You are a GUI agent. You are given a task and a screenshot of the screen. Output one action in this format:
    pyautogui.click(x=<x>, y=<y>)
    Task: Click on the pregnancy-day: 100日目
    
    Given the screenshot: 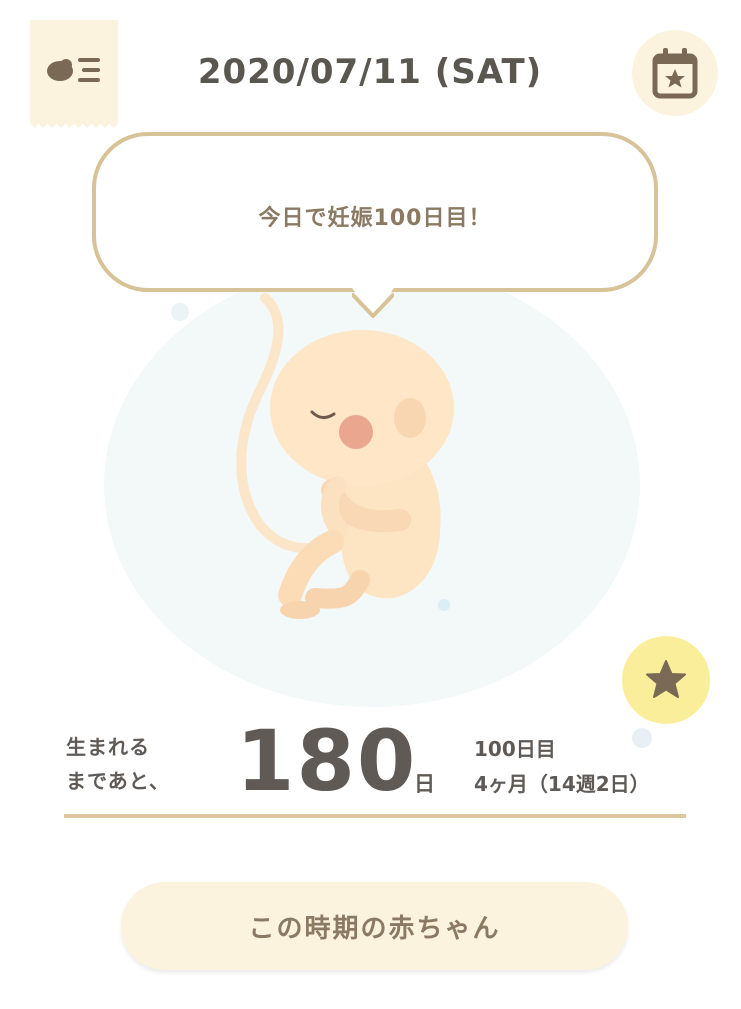 What is the action you would take?
    pyautogui.click(x=515, y=749)
    